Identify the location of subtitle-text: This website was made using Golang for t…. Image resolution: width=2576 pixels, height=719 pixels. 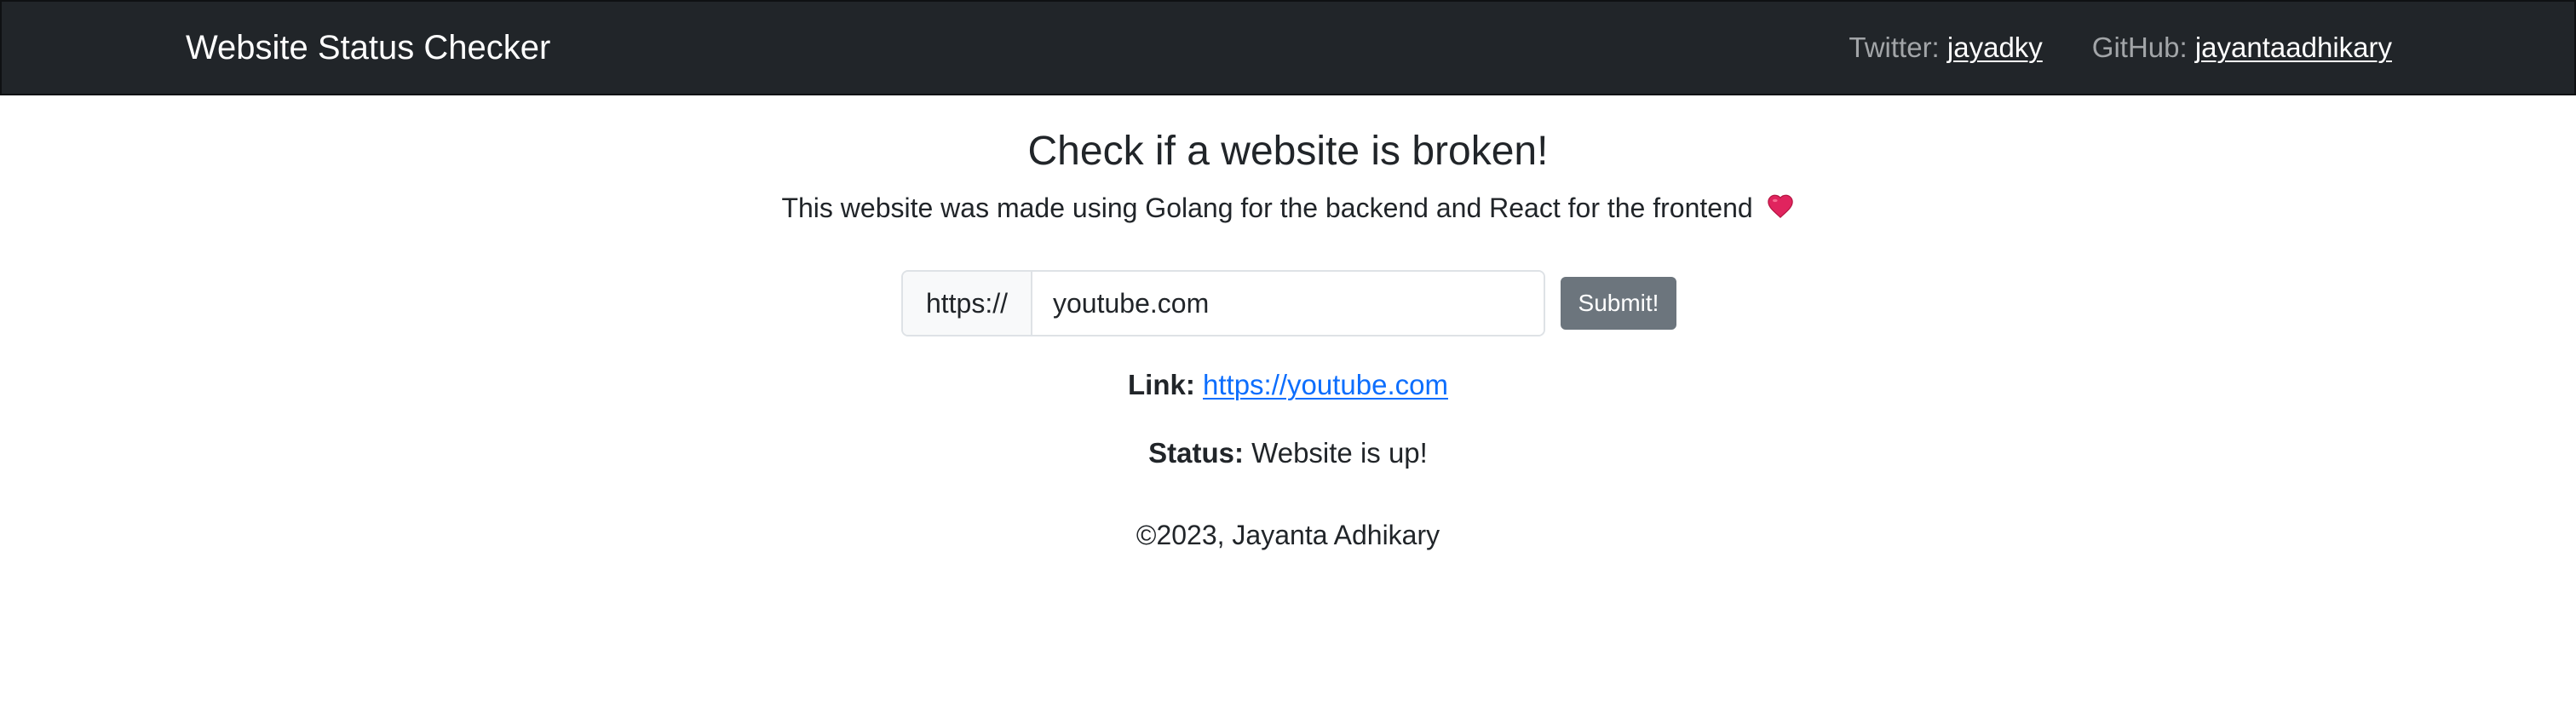
(1267, 208).